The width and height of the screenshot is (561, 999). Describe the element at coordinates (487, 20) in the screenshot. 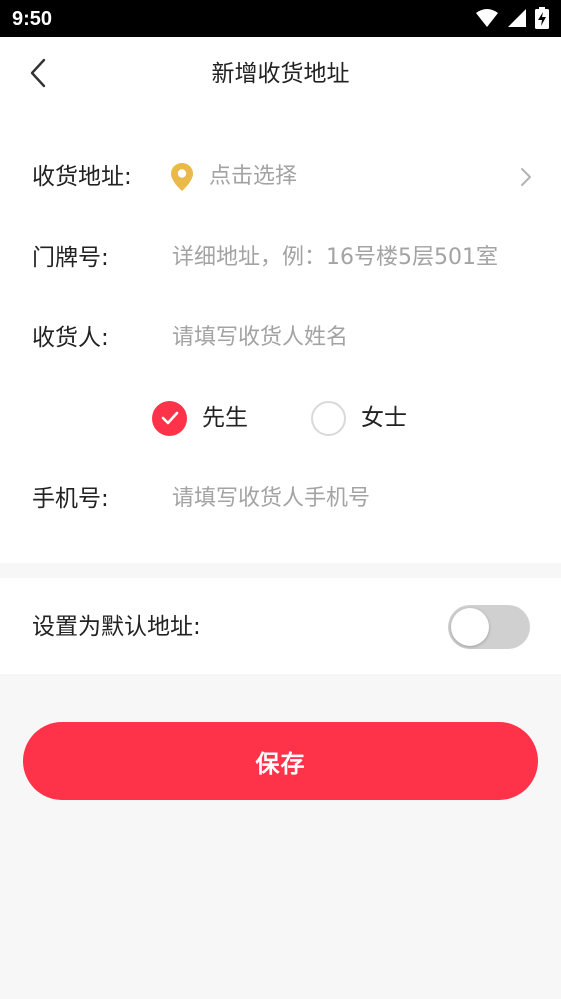

I see `wifi-icon` at that location.